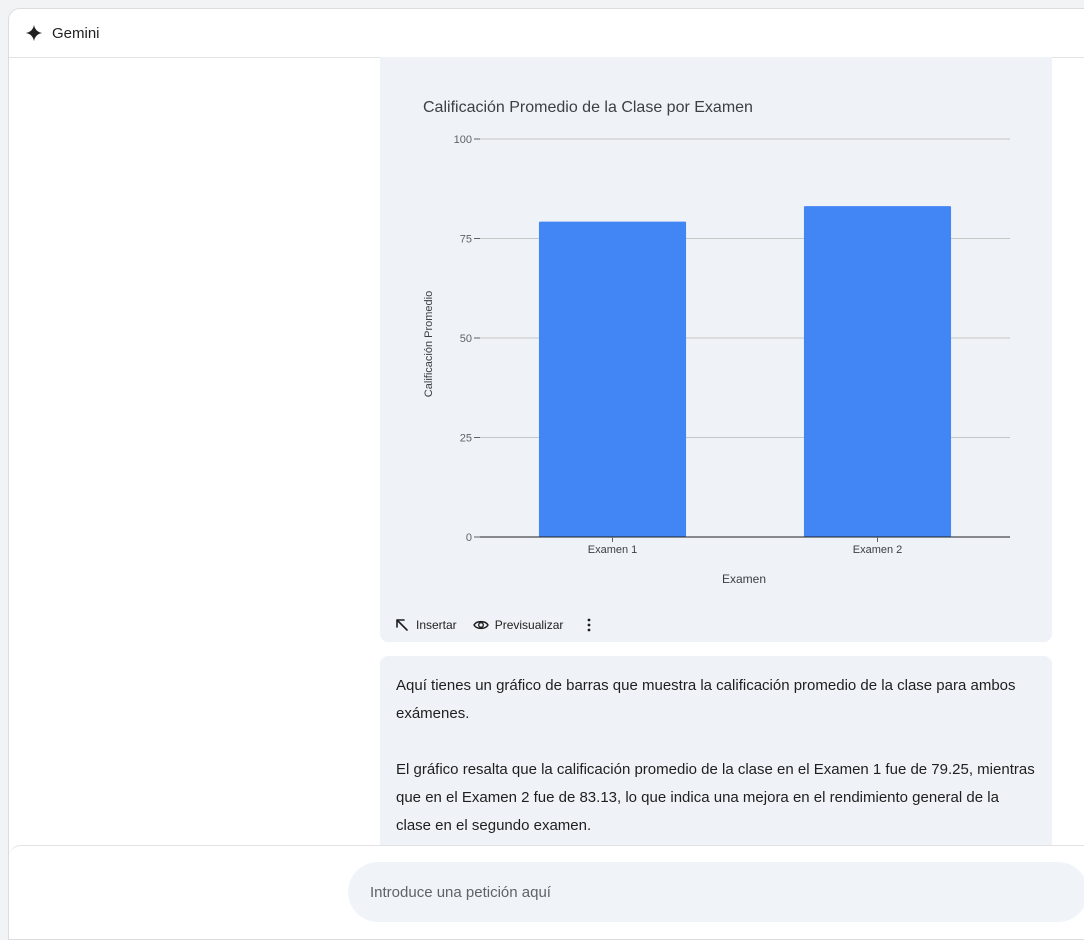 This screenshot has height=940, width=1084. What do you see at coordinates (463, 140) in the screenshot?
I see `y-tick-label: 100` at bounding box center [463, 140].